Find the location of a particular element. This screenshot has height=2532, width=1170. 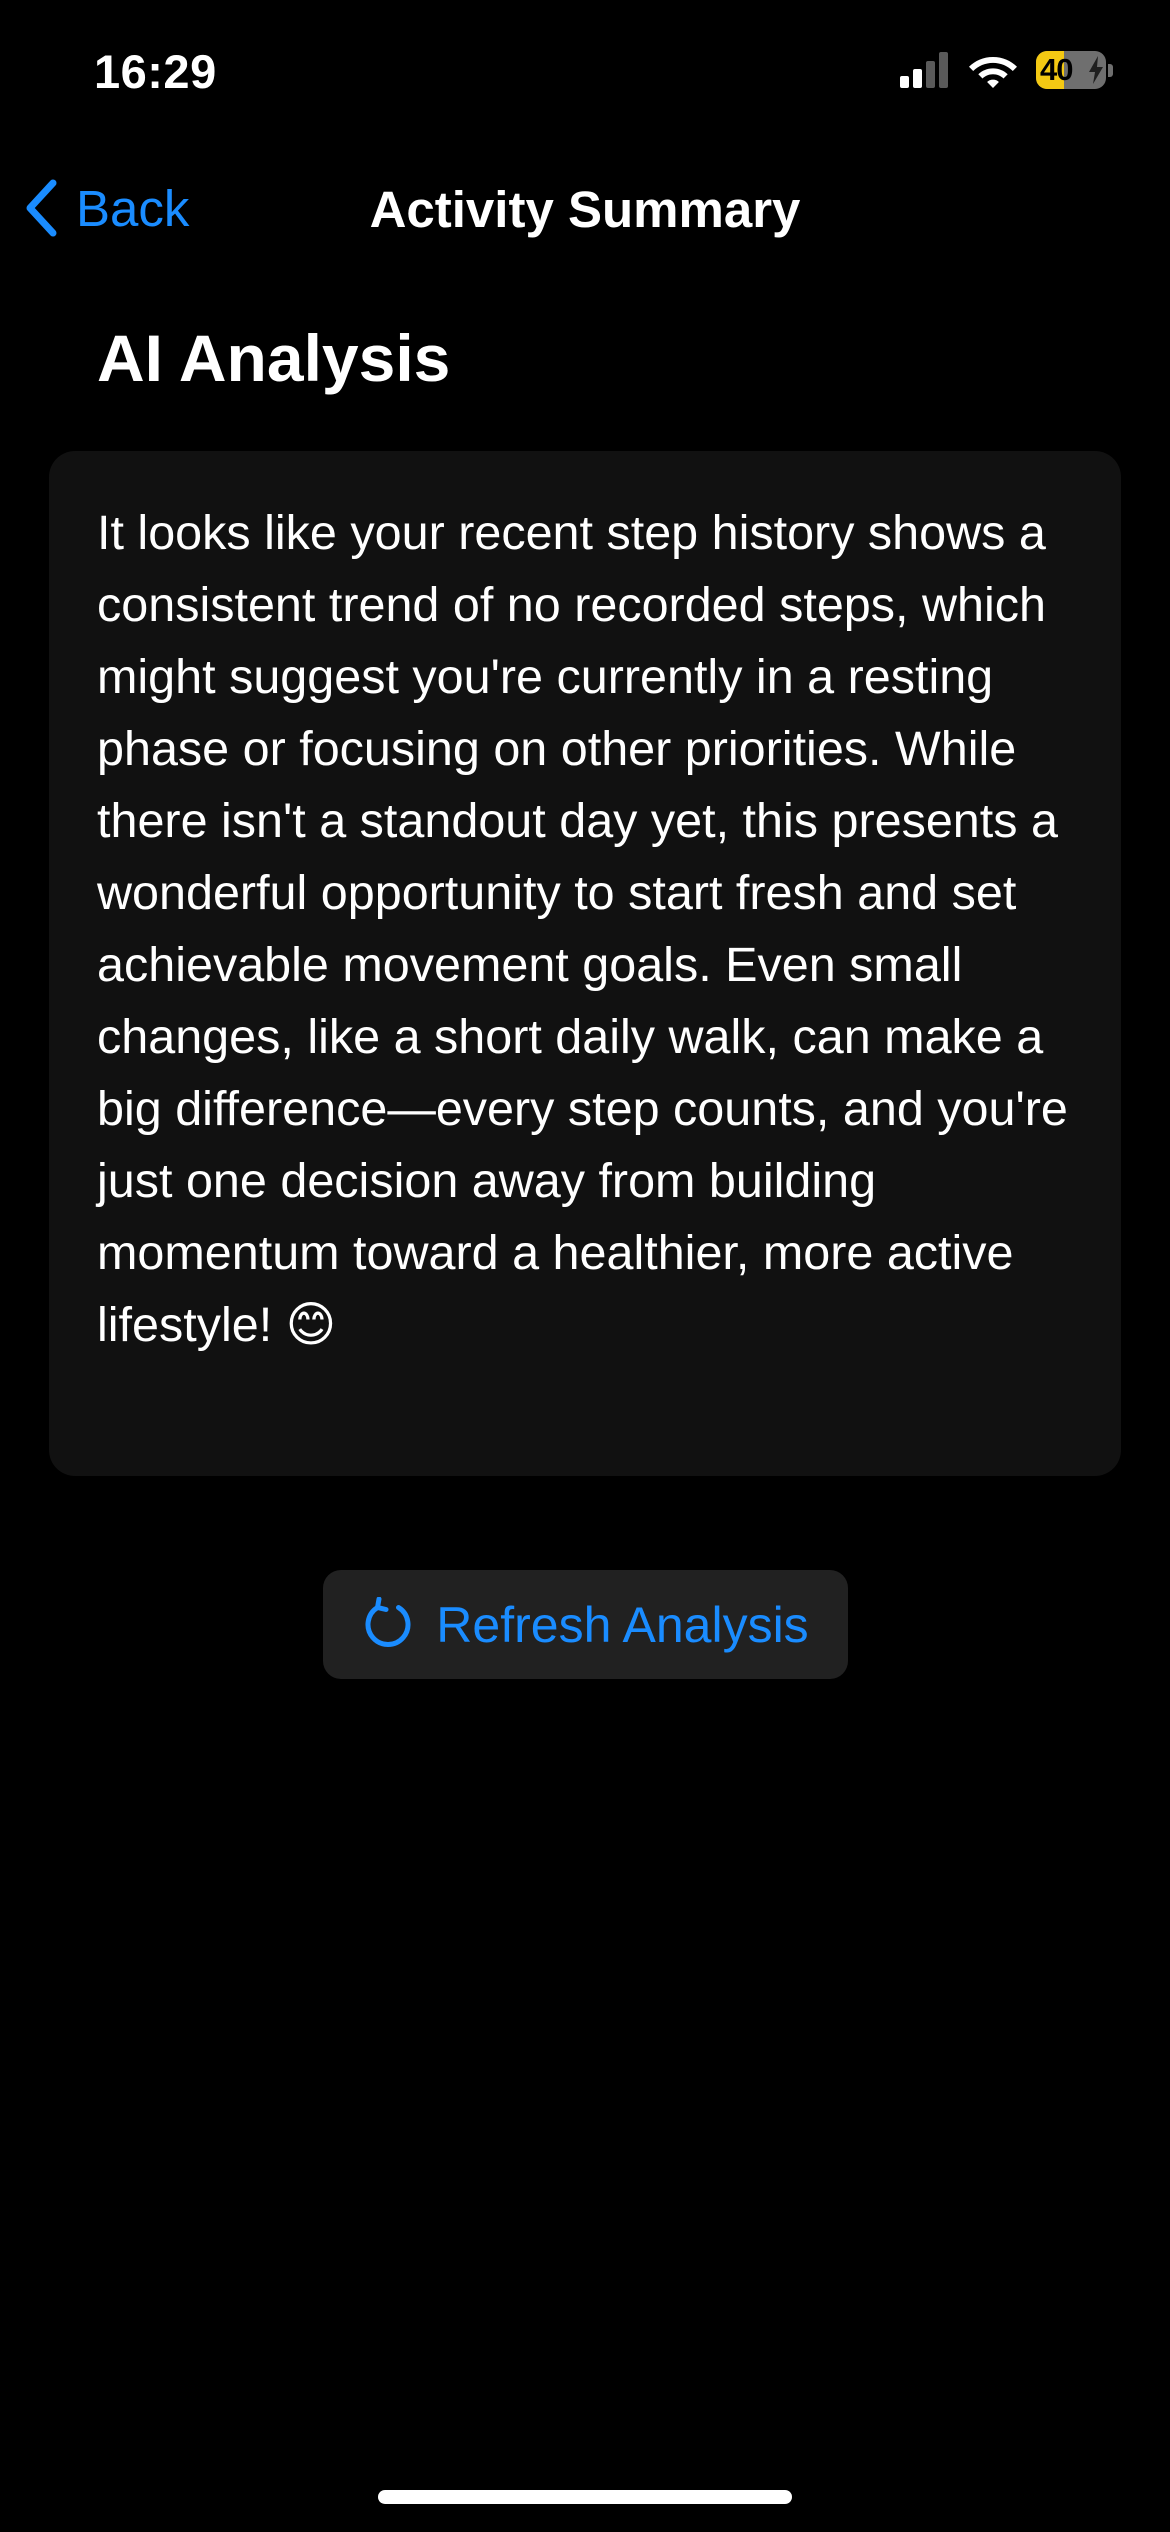

status-icons: 40 is located at coordinates (1007, 70).